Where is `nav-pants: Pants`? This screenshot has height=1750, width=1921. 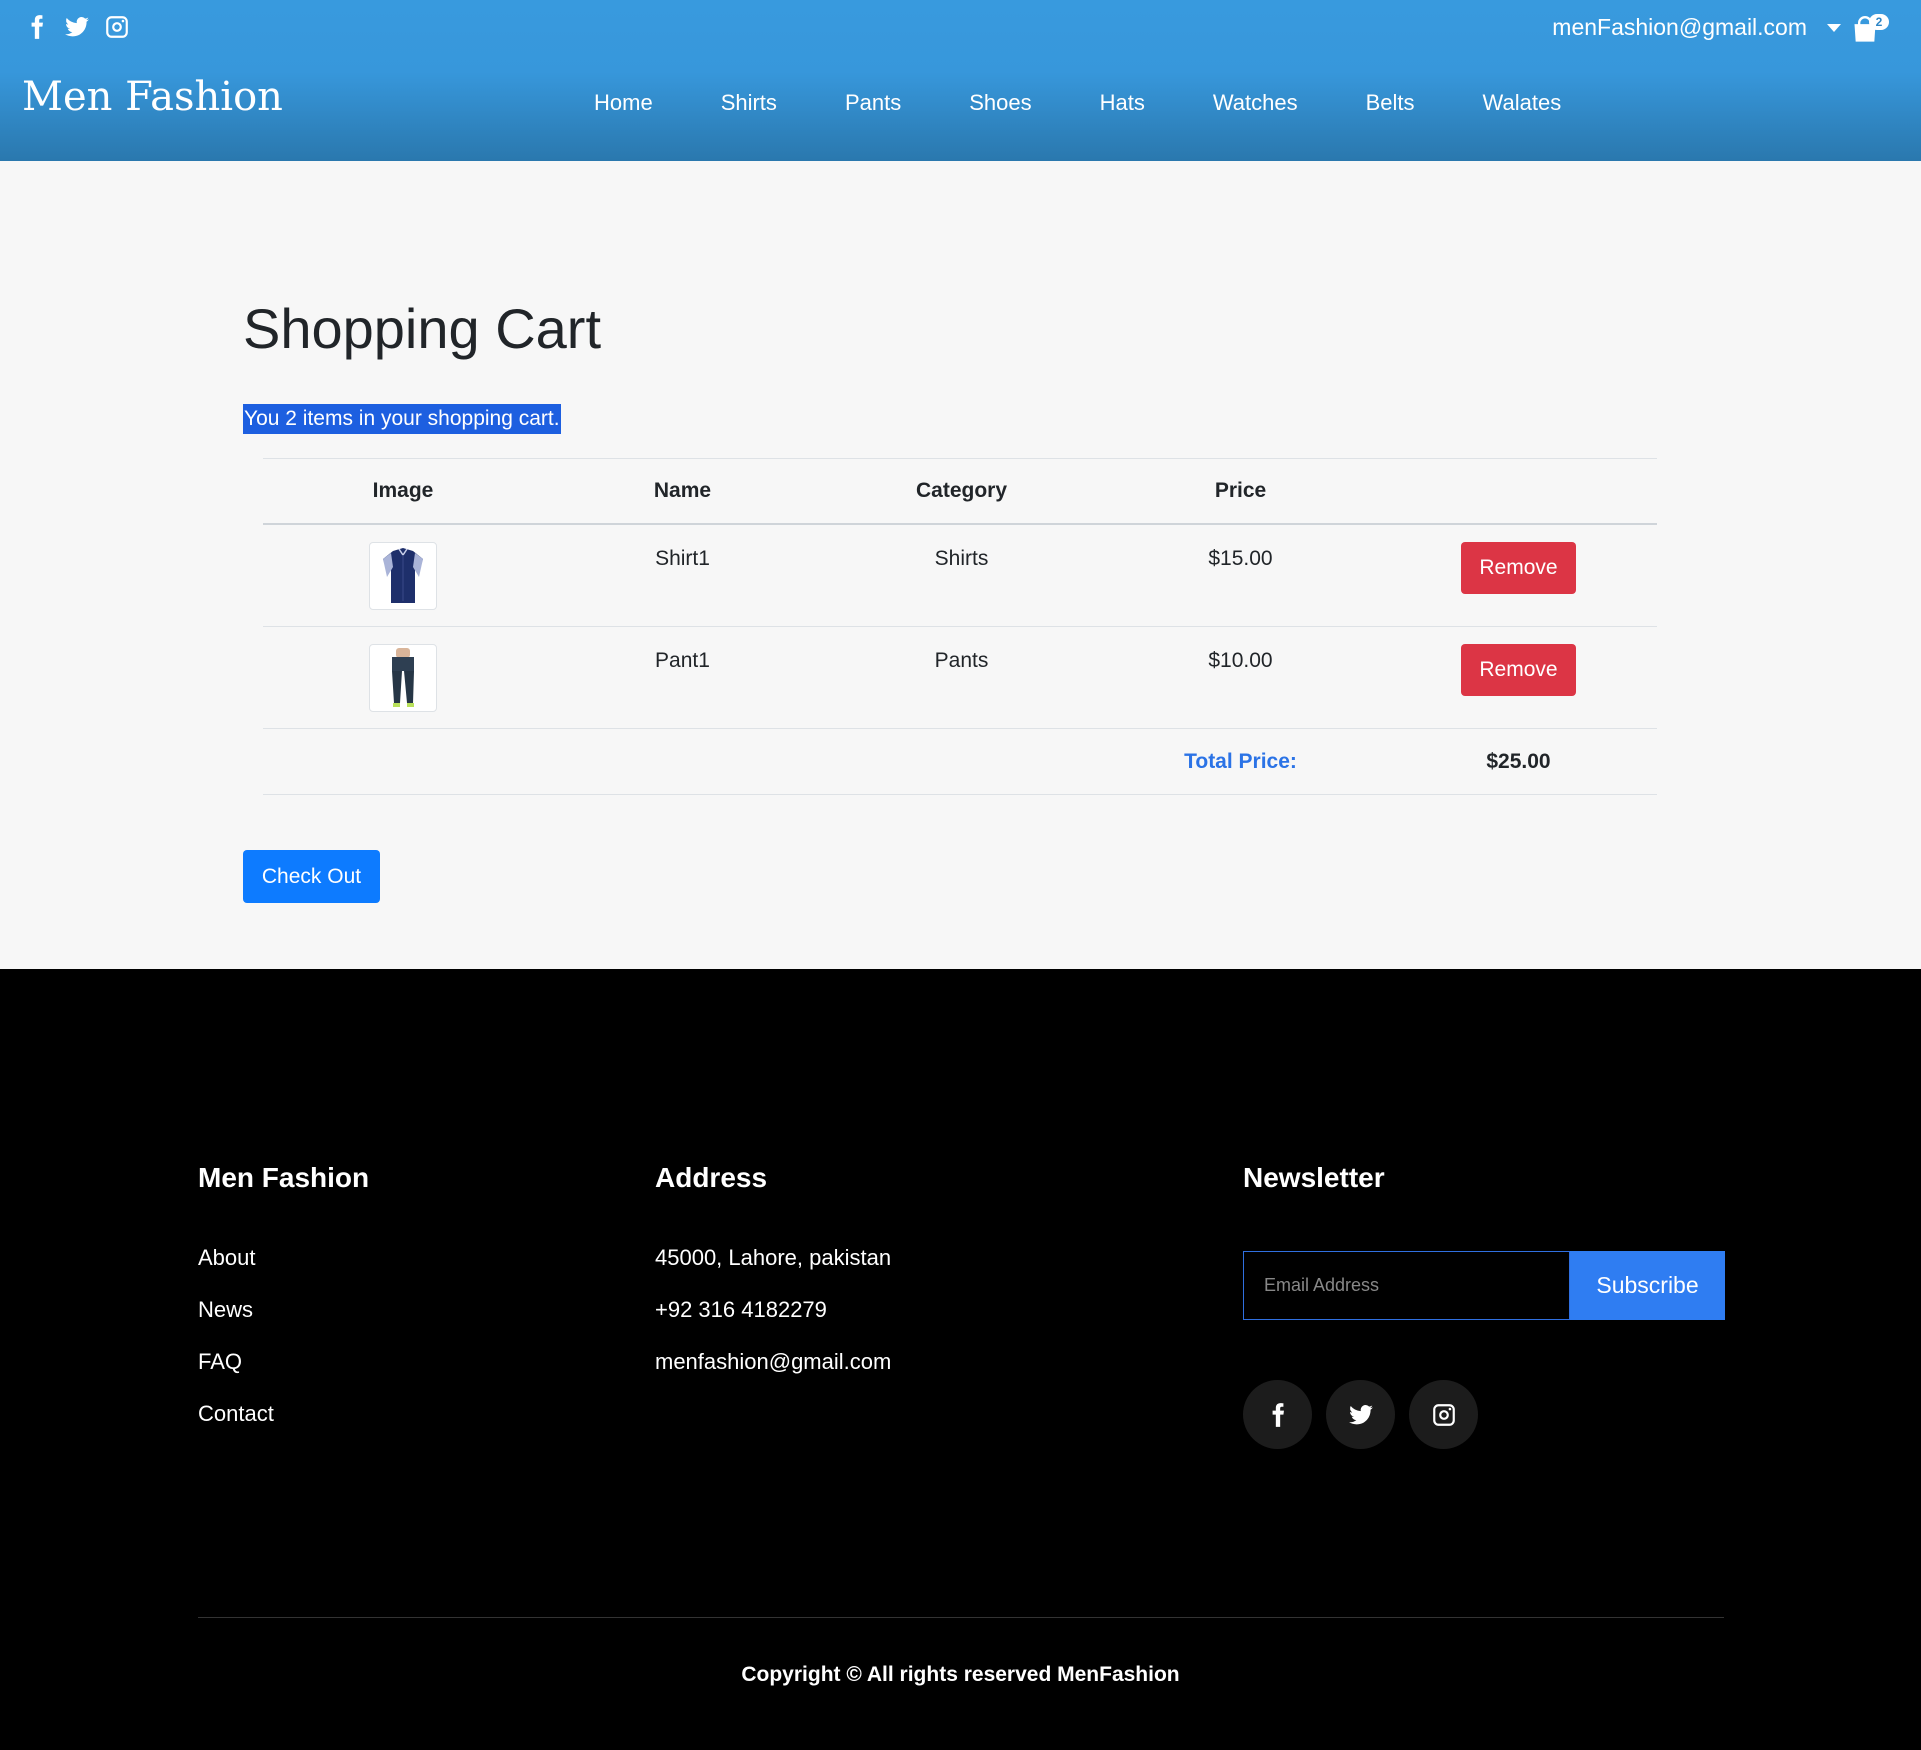
nav-pants: Pants is located at coordinates (873, 103).